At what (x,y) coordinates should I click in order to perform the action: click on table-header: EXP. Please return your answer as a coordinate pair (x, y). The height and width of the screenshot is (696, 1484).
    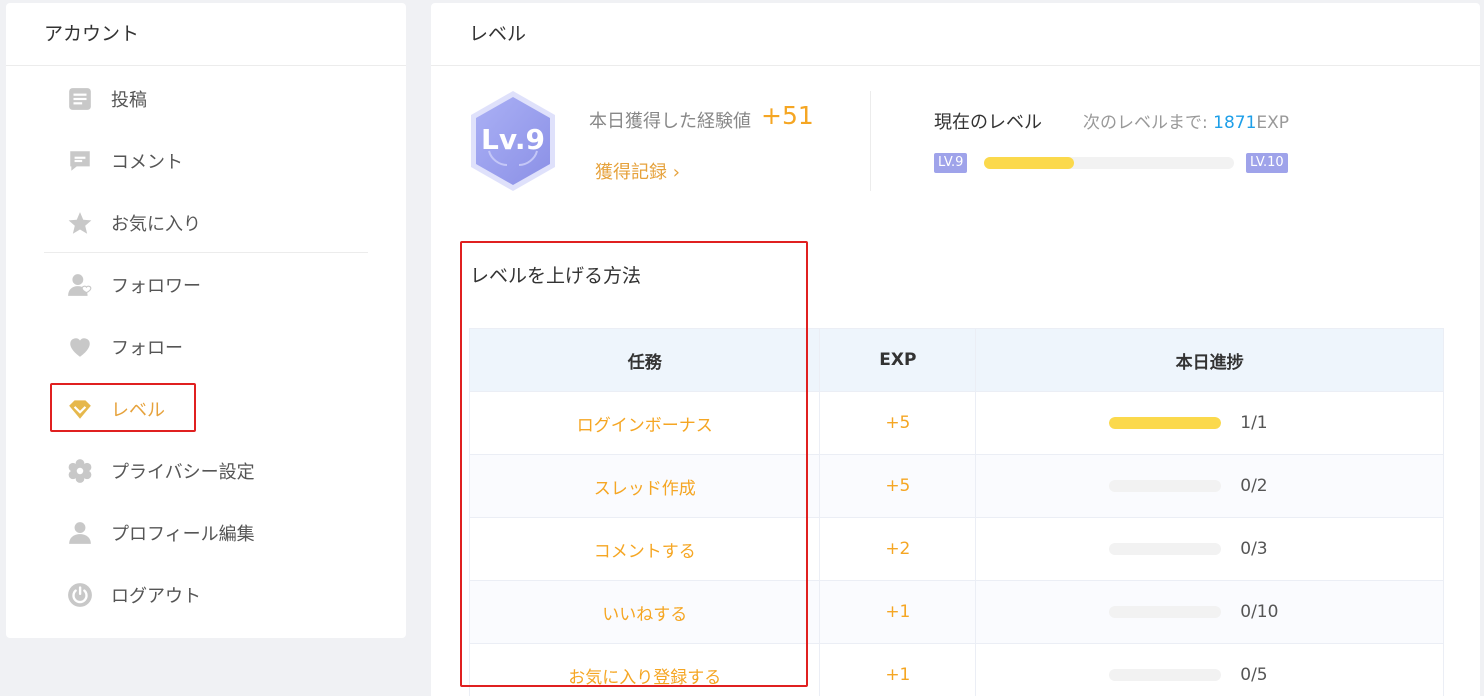
    Looking at the image, I should click on (898, 360).